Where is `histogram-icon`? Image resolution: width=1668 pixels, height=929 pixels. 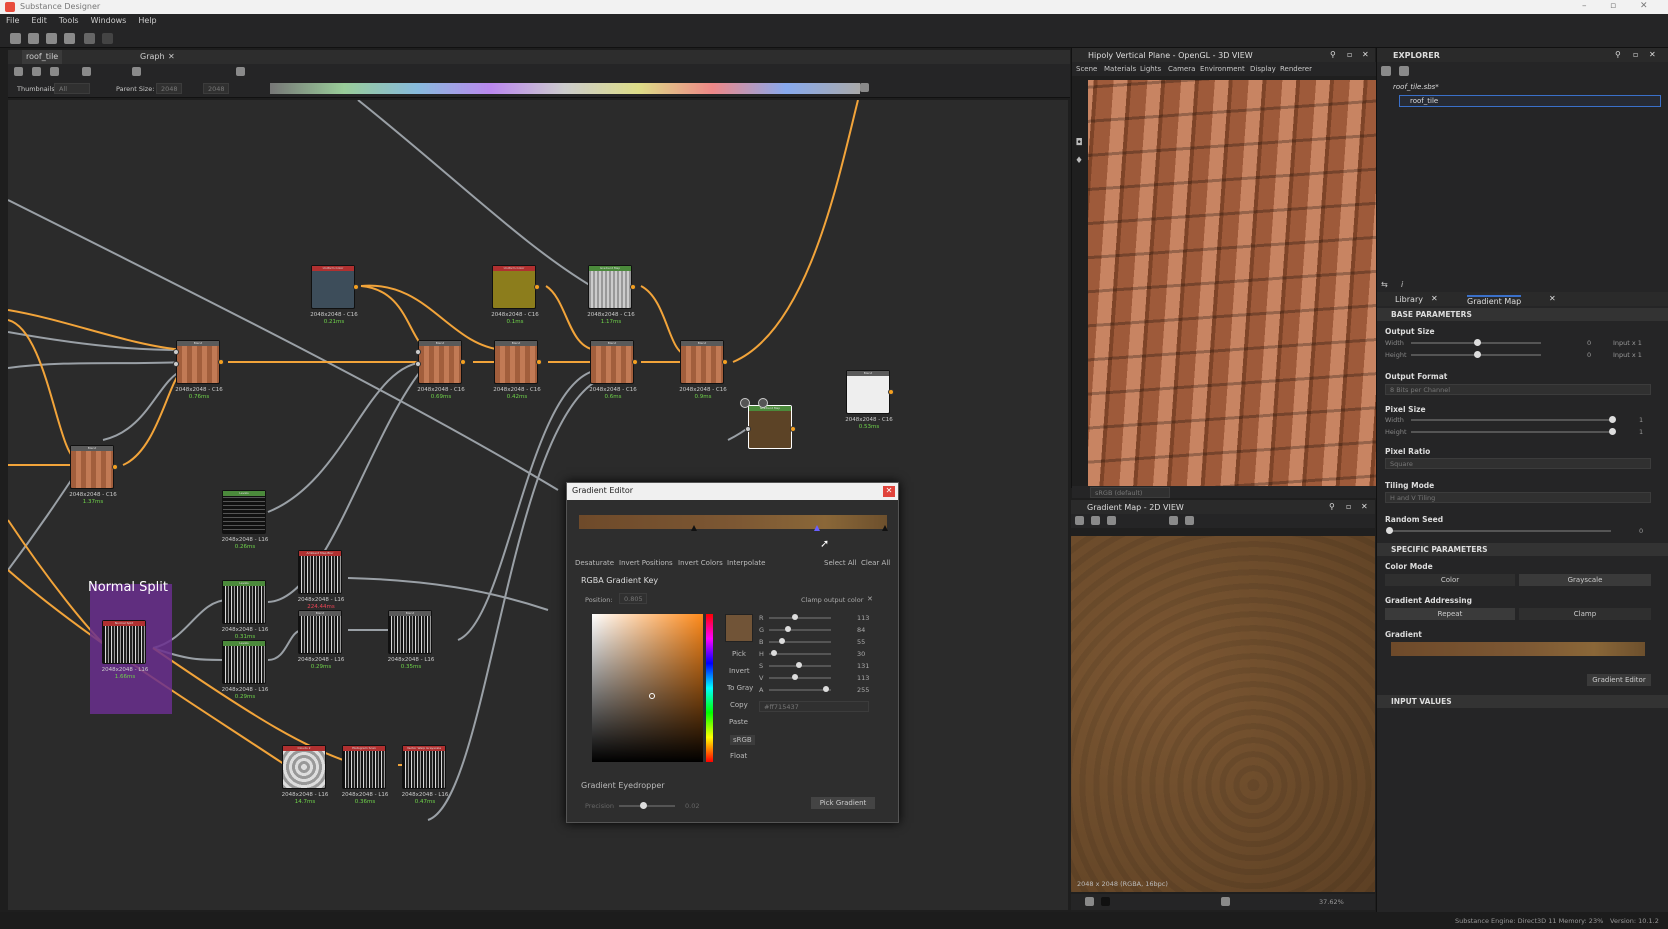 histogram-icon is located at coordinates (1189, 520).